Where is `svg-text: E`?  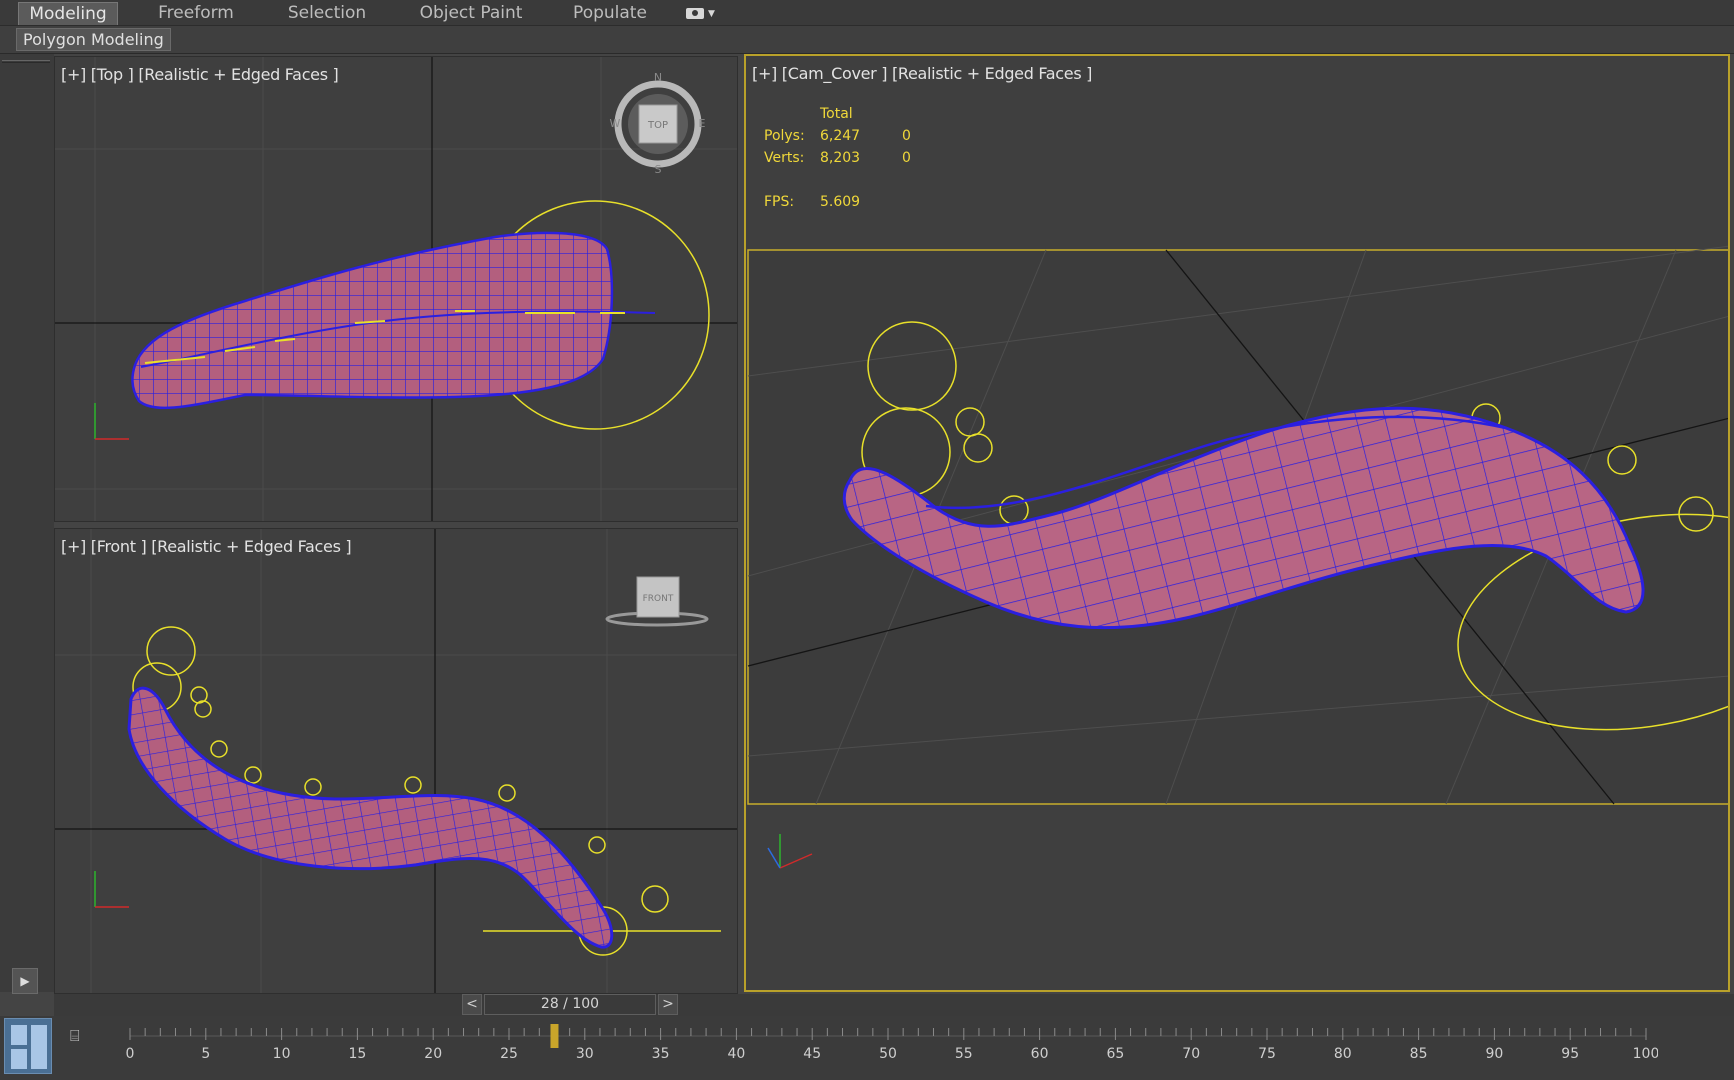
svg-text: E is located at coordinates (702, 123).